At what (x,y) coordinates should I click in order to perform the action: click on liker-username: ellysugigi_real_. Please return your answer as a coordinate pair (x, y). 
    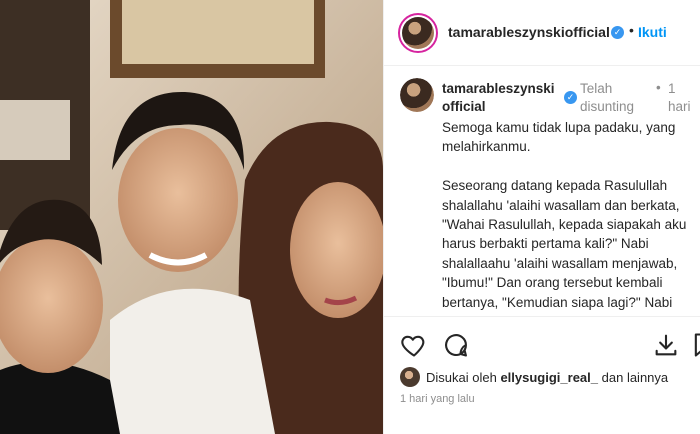
    Looking at the image, I should click on (549, 377).